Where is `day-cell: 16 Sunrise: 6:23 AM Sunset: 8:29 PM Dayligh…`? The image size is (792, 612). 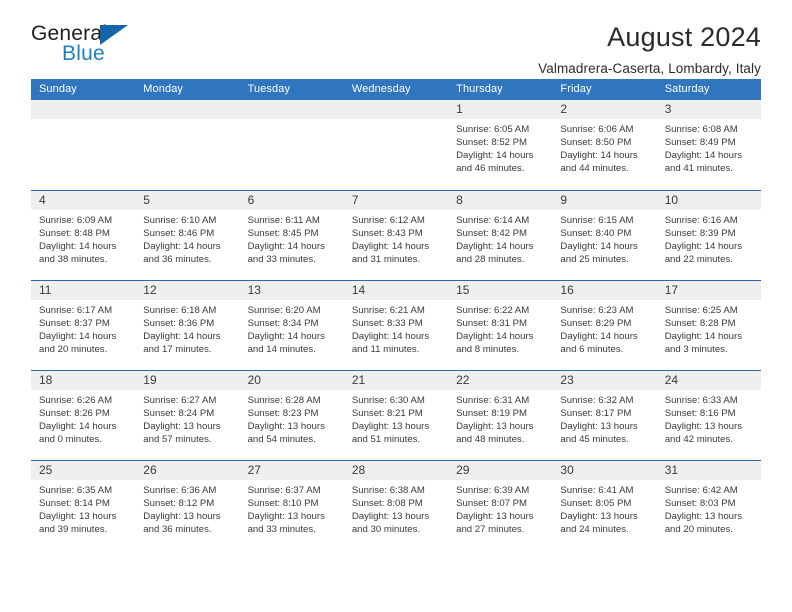
day-cell: 16 Sunrise: 6:23 AM Sunset: 8:29 PM Dayligh… is located at coordinates (604, 325).